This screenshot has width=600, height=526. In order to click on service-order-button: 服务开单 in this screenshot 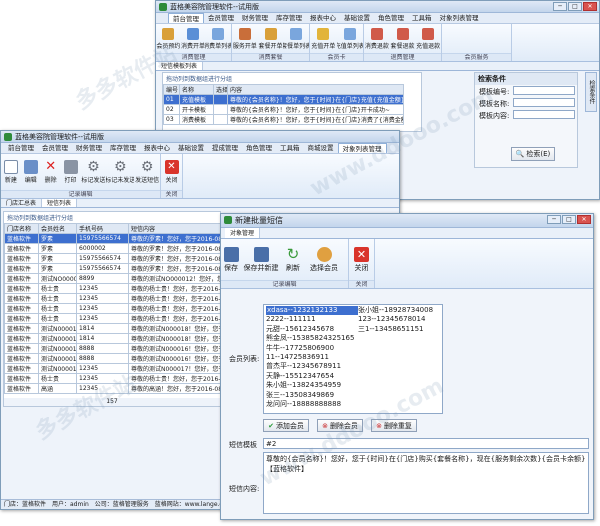, I will do `click(245, 38)`.